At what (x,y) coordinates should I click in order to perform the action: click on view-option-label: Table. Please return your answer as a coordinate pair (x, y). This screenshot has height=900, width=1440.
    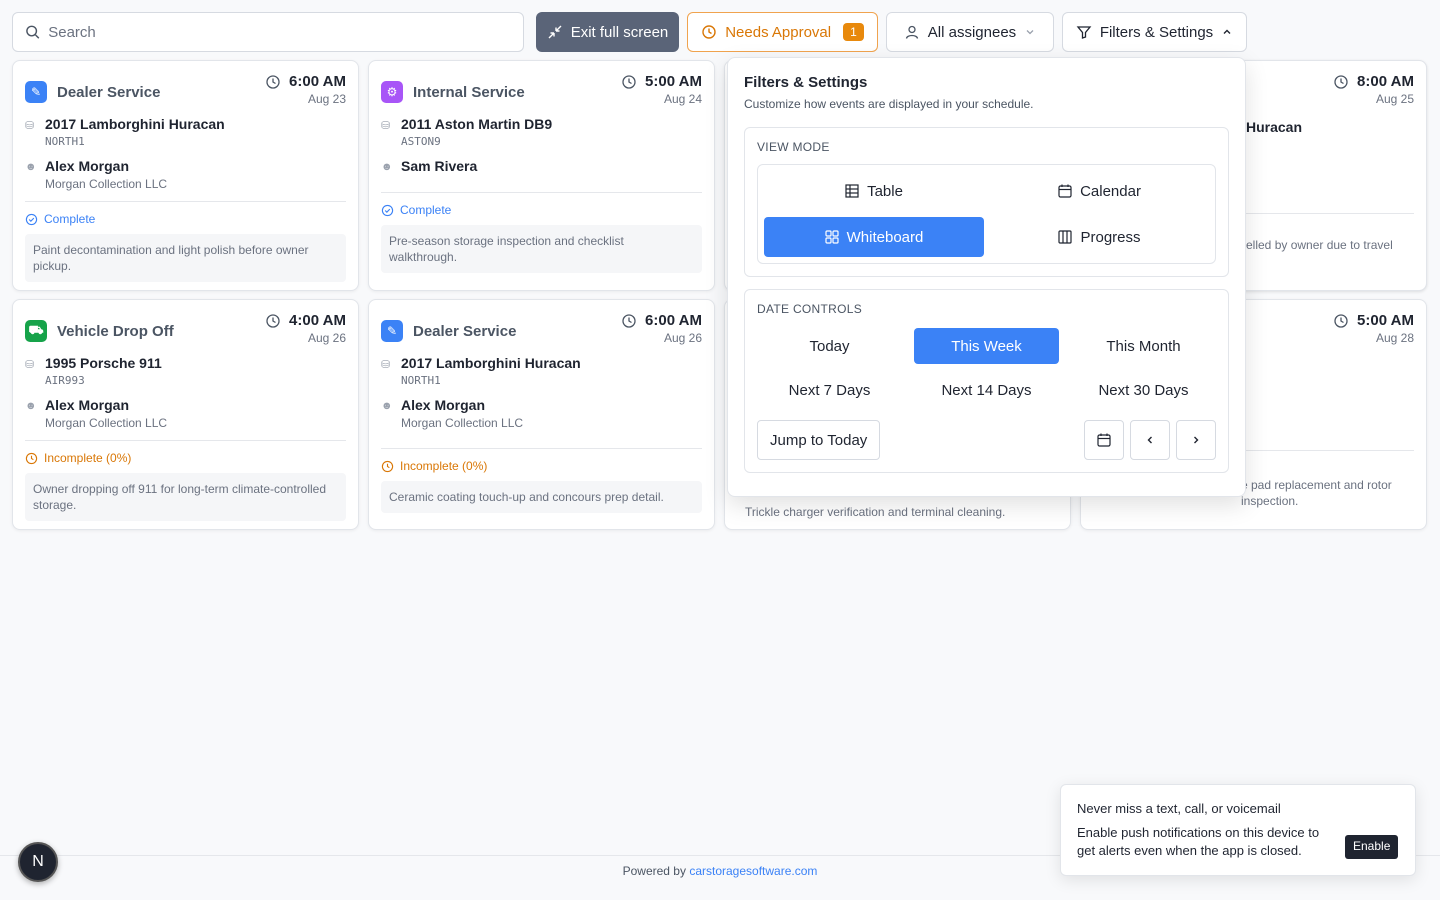
    Looking at the image, I should click on (885, 191).